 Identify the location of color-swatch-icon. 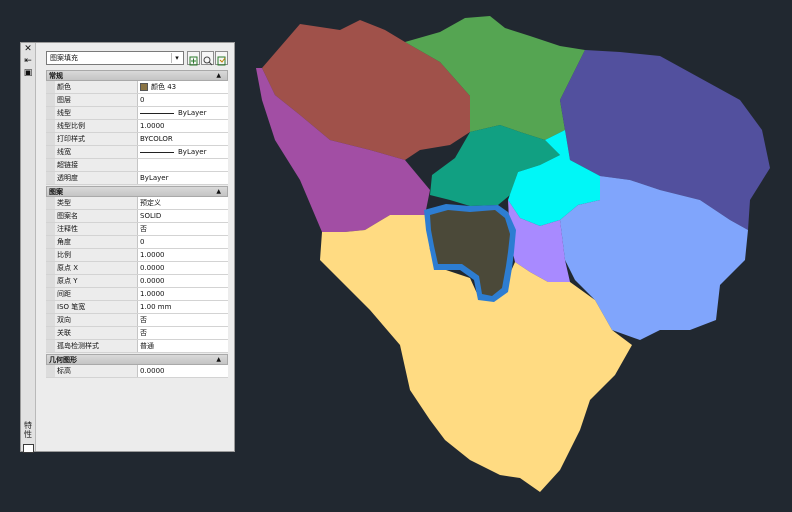
(144, 86).